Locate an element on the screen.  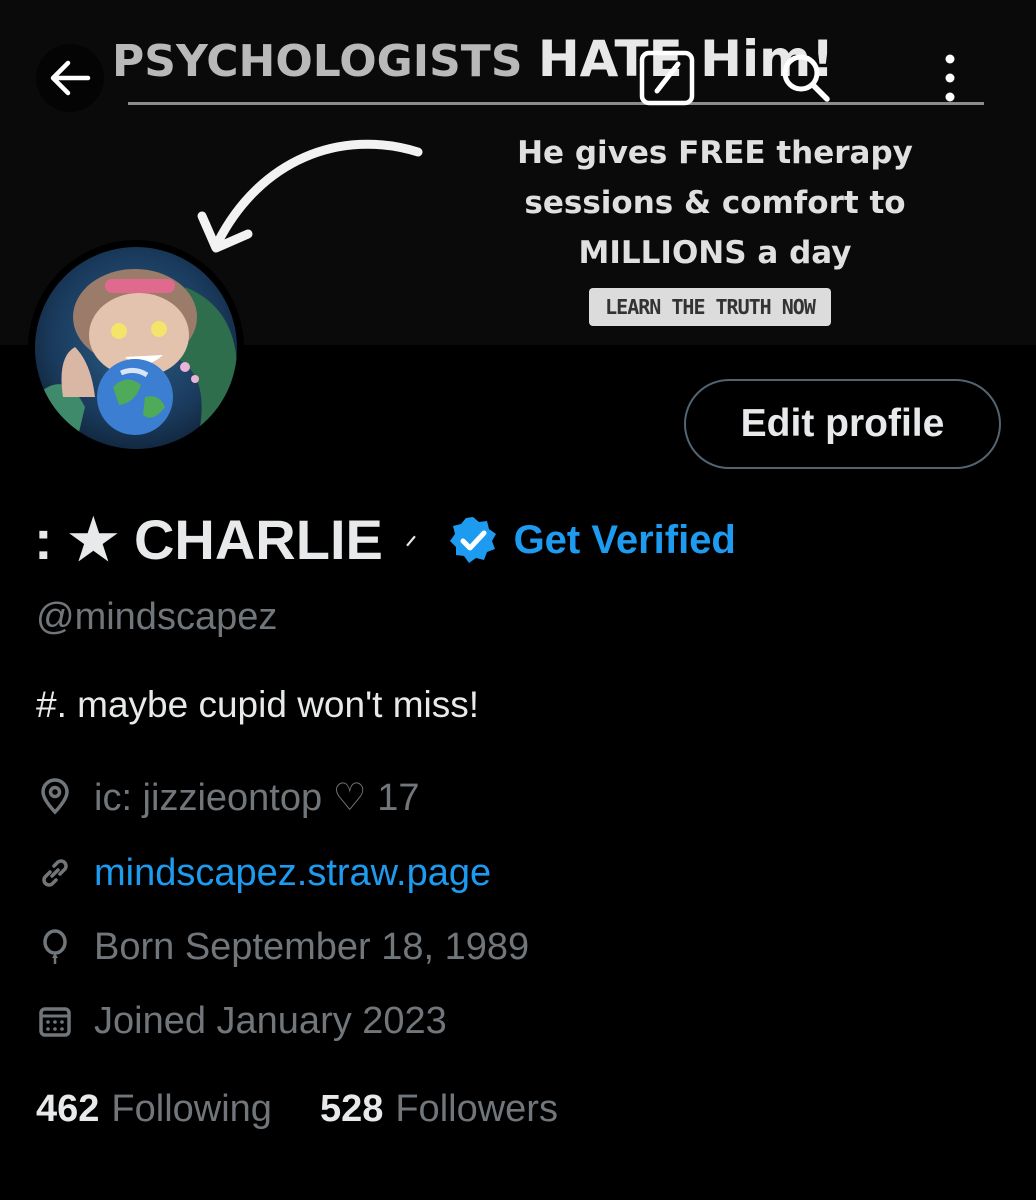
more-vertical-icon is located at coordinates (950, 78).